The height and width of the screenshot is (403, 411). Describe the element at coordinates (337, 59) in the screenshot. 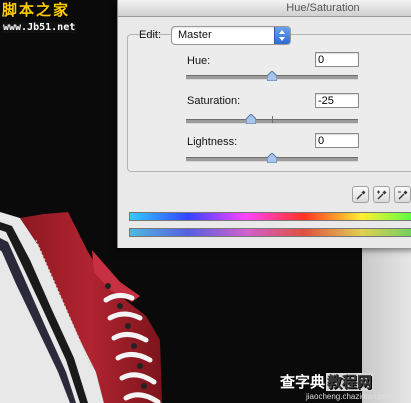

I see `hue-value-field: 0` at that location.